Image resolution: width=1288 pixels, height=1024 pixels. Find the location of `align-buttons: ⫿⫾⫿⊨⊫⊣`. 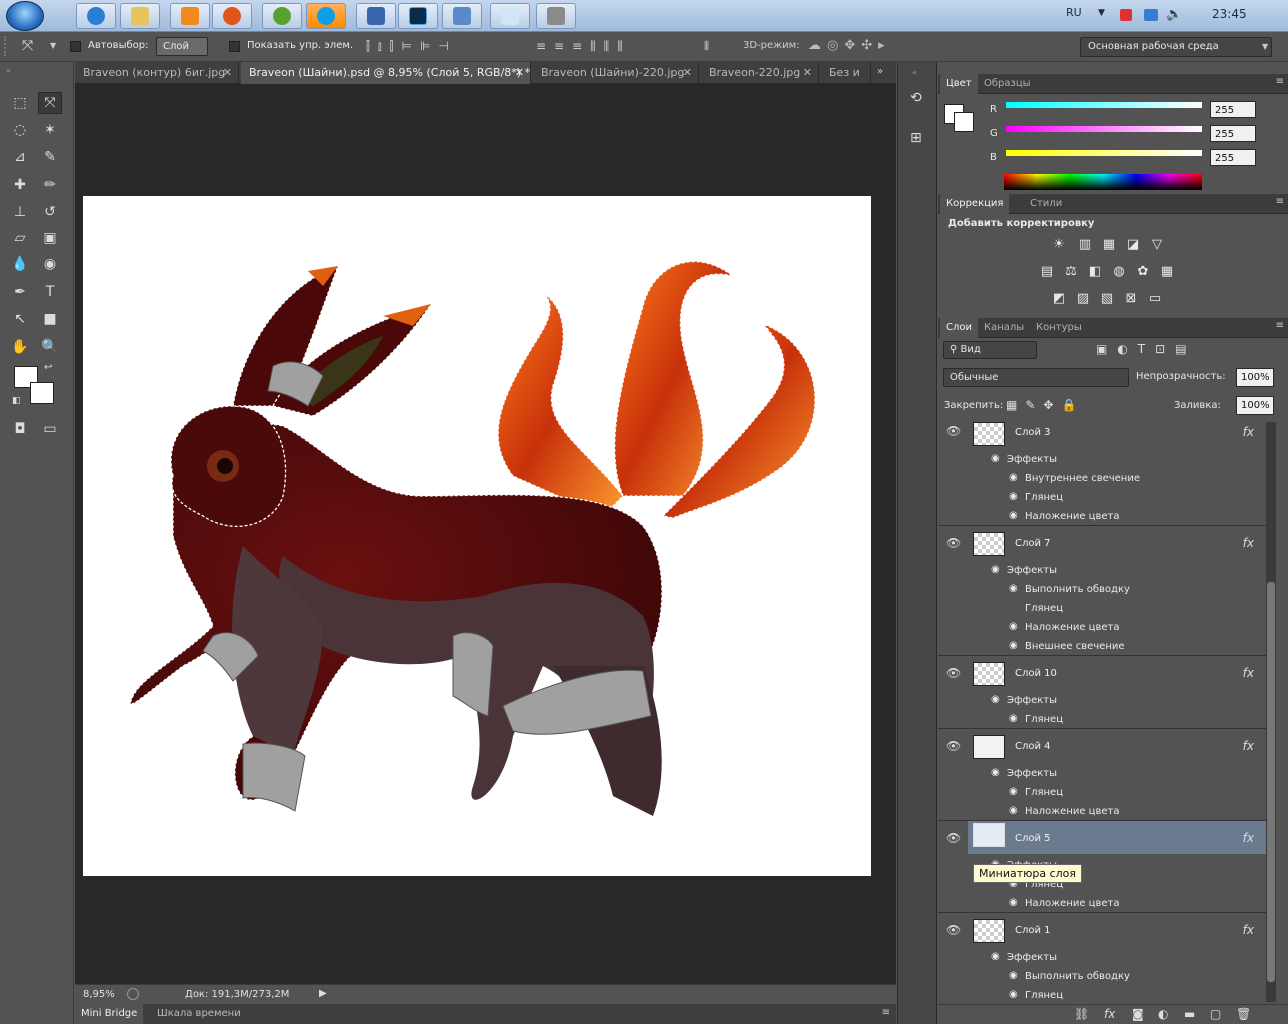

align-buttons: ⫿⫾⫿⊨⊫⊣ is located at coordinates (411, 46).